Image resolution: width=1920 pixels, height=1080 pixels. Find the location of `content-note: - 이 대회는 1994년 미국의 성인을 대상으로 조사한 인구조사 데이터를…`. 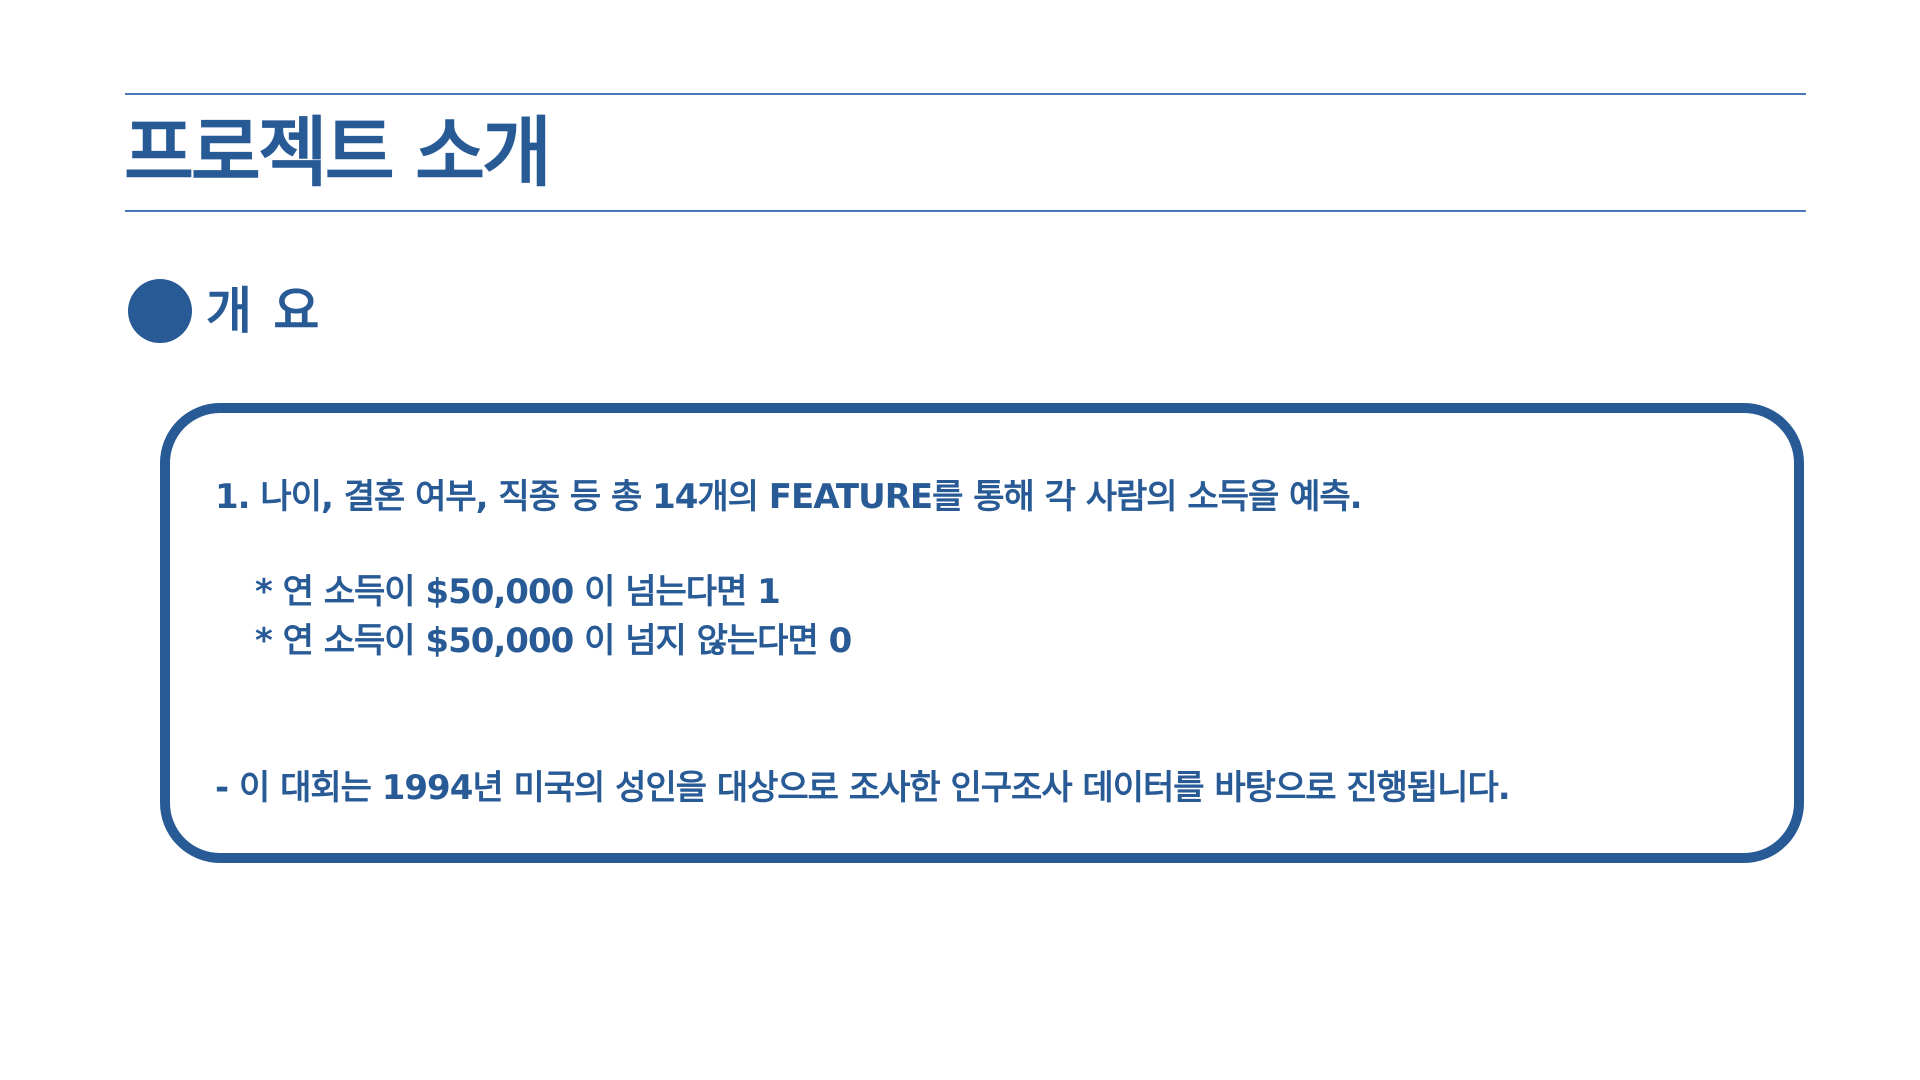

content-note: - 이 대회는 1994년 미국의 성인을 대상으로 조사한 인구조사 데이터를… is located at coordinates (863, 788).